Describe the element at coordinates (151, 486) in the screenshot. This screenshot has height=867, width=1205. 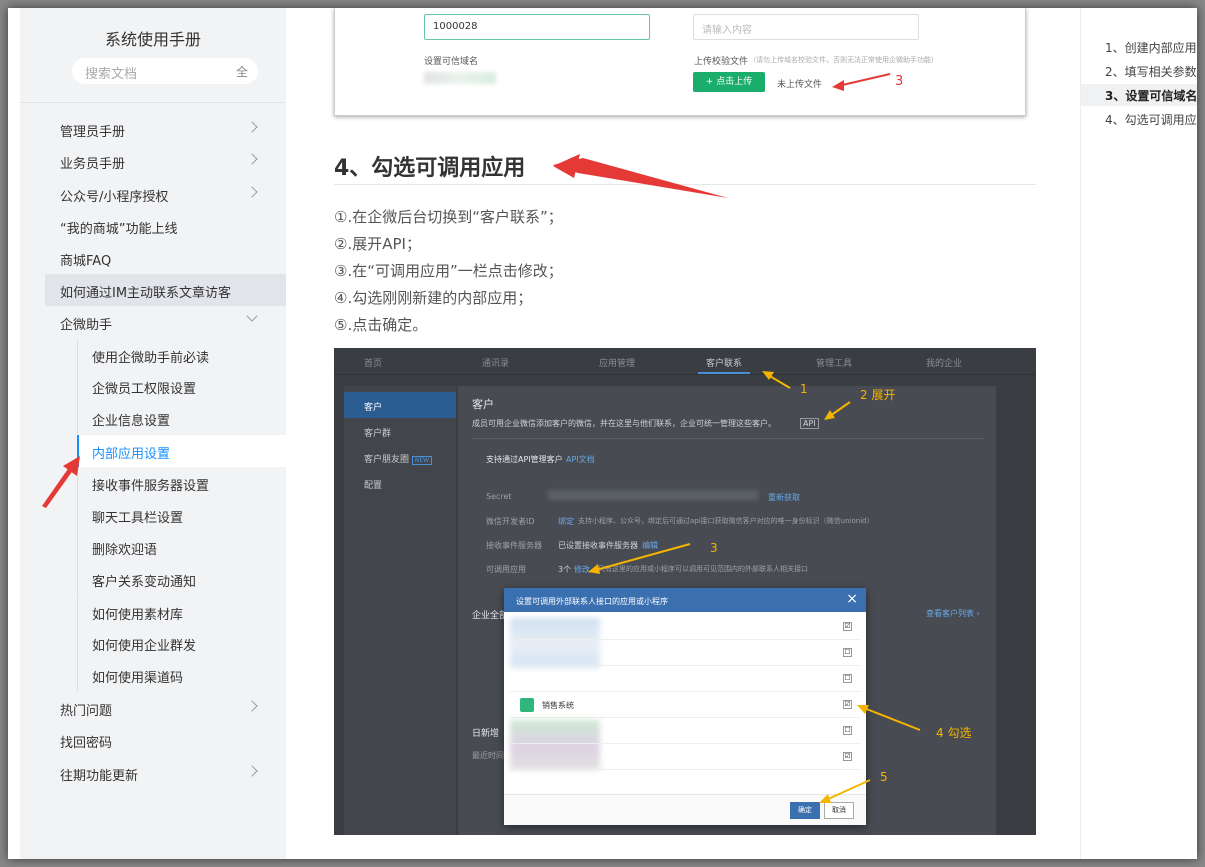
I see `sub-label: 接收事件服务器设置` at that location.